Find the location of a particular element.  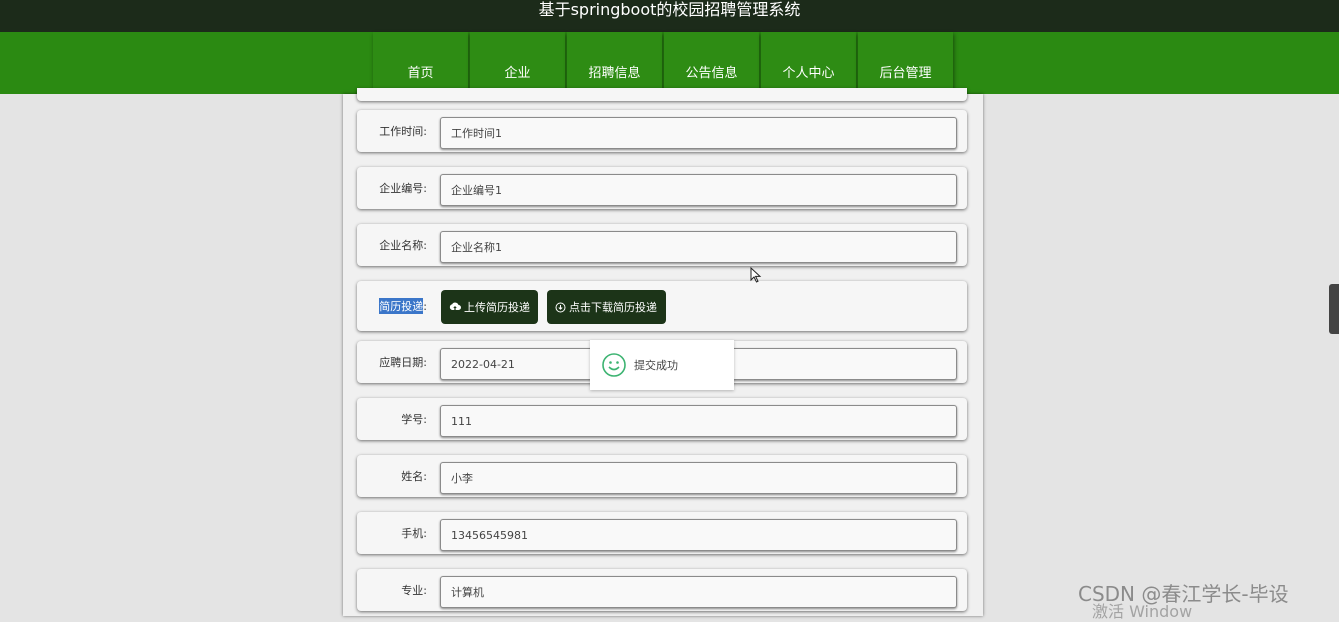

company-no-label: 企业编号: is located at coordinates (403, 188).